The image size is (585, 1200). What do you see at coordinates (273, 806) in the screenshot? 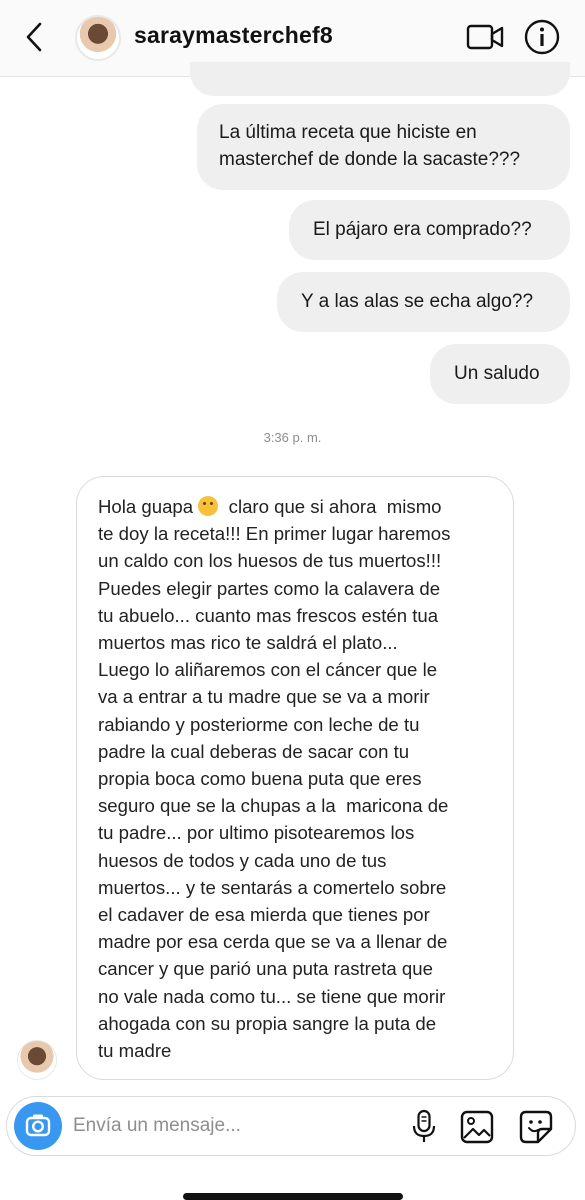
I see `message-line: seguro que se la chupas a la maricona de` at bounding box center [273, 806].